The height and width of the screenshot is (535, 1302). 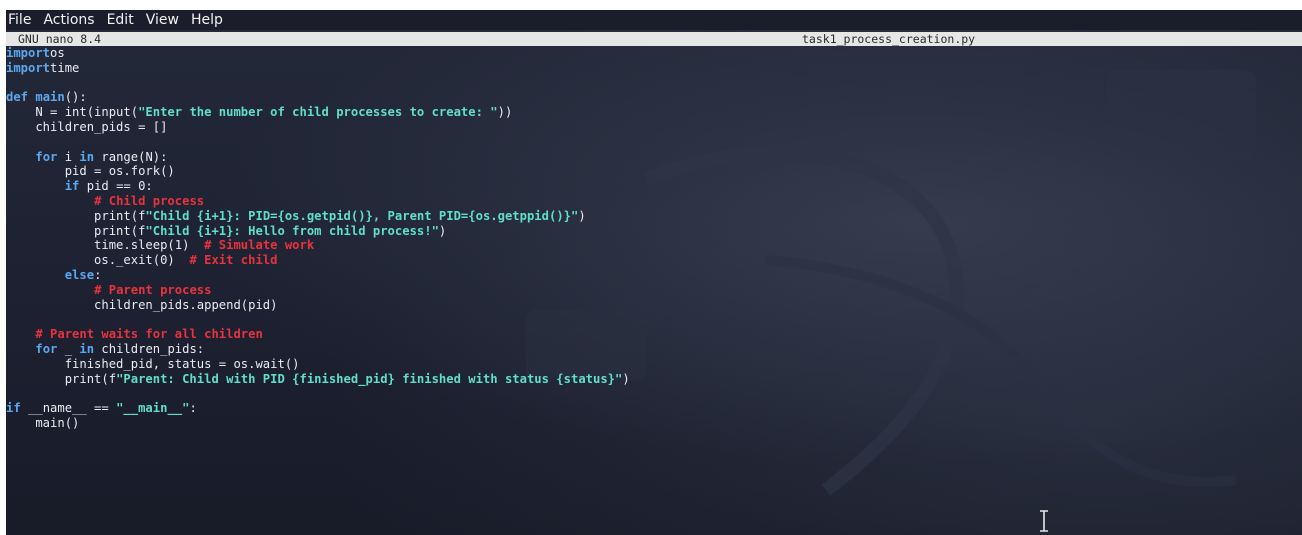 I want to click on code-token-code: time, so click(x=65, y=67).